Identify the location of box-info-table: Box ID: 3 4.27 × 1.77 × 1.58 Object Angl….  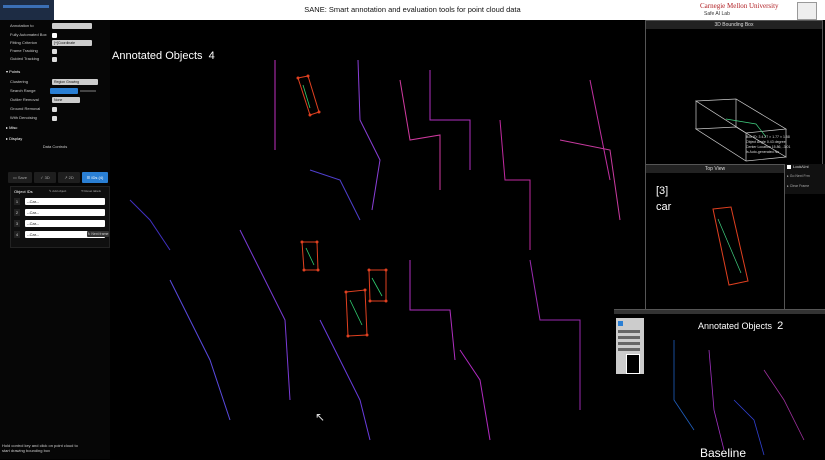
(783, 145).